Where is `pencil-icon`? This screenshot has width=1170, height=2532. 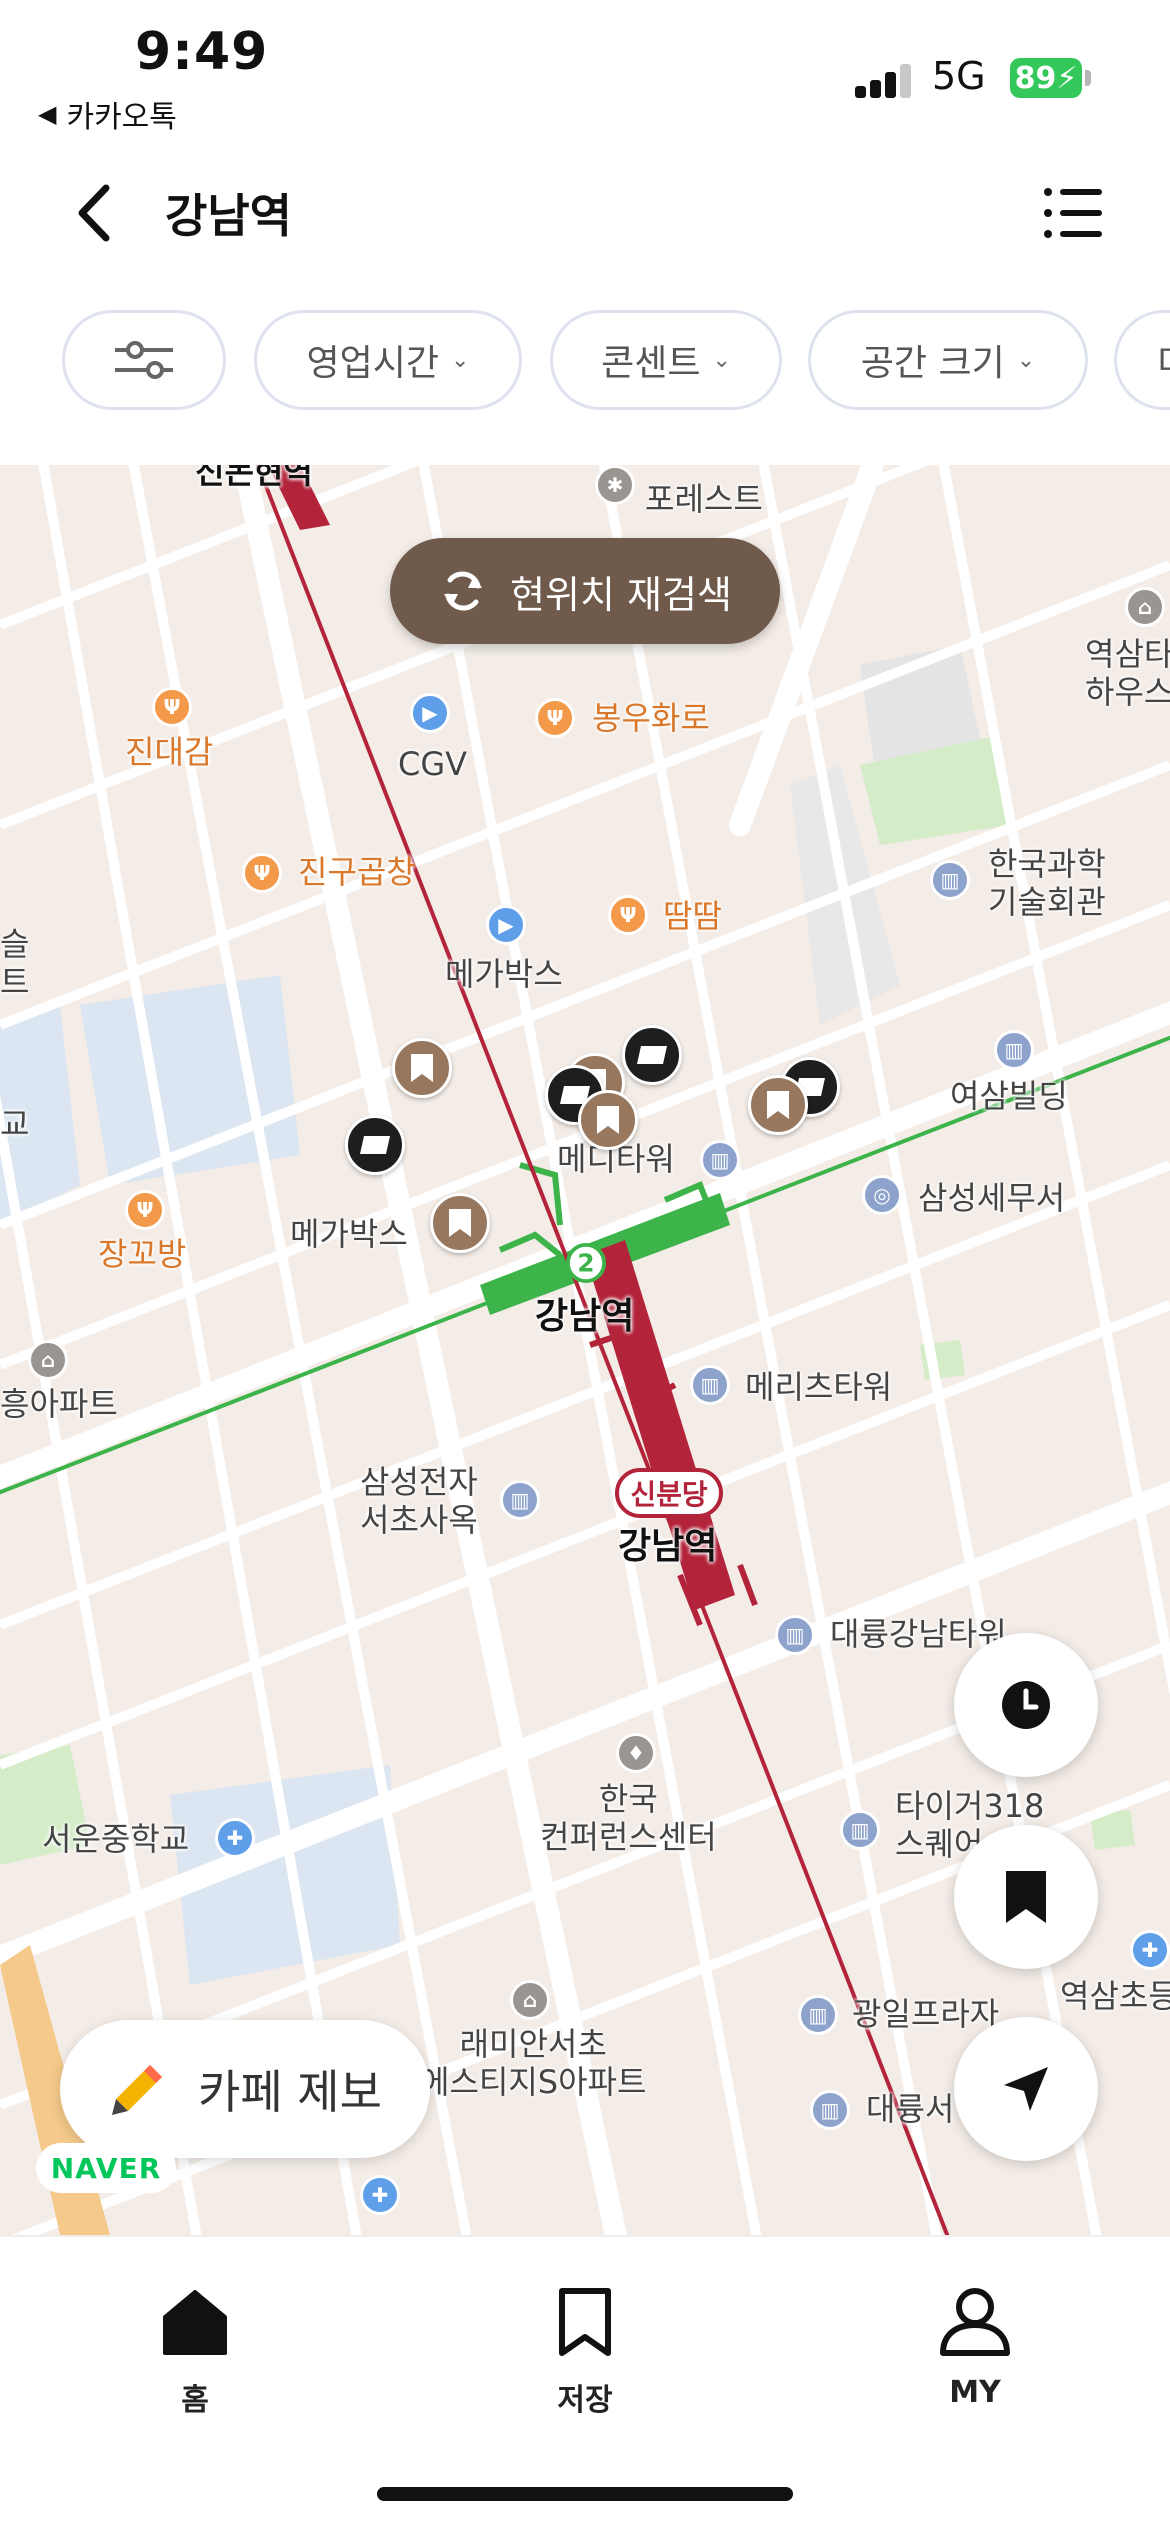 pencil-icon is located at coordinates (137, 2090).